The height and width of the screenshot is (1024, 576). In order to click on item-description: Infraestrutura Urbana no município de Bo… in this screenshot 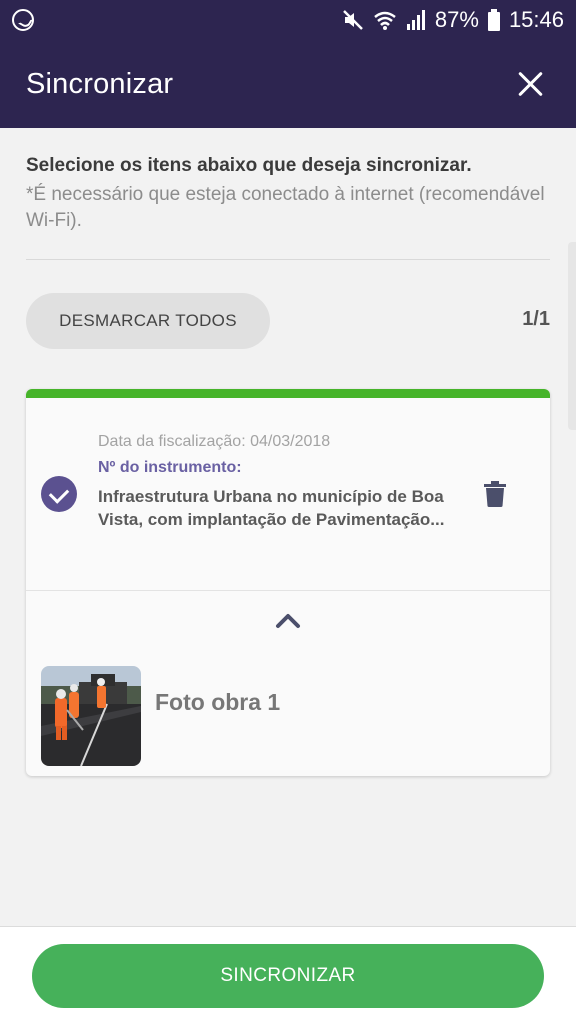, I will do `click(271, 508)`.